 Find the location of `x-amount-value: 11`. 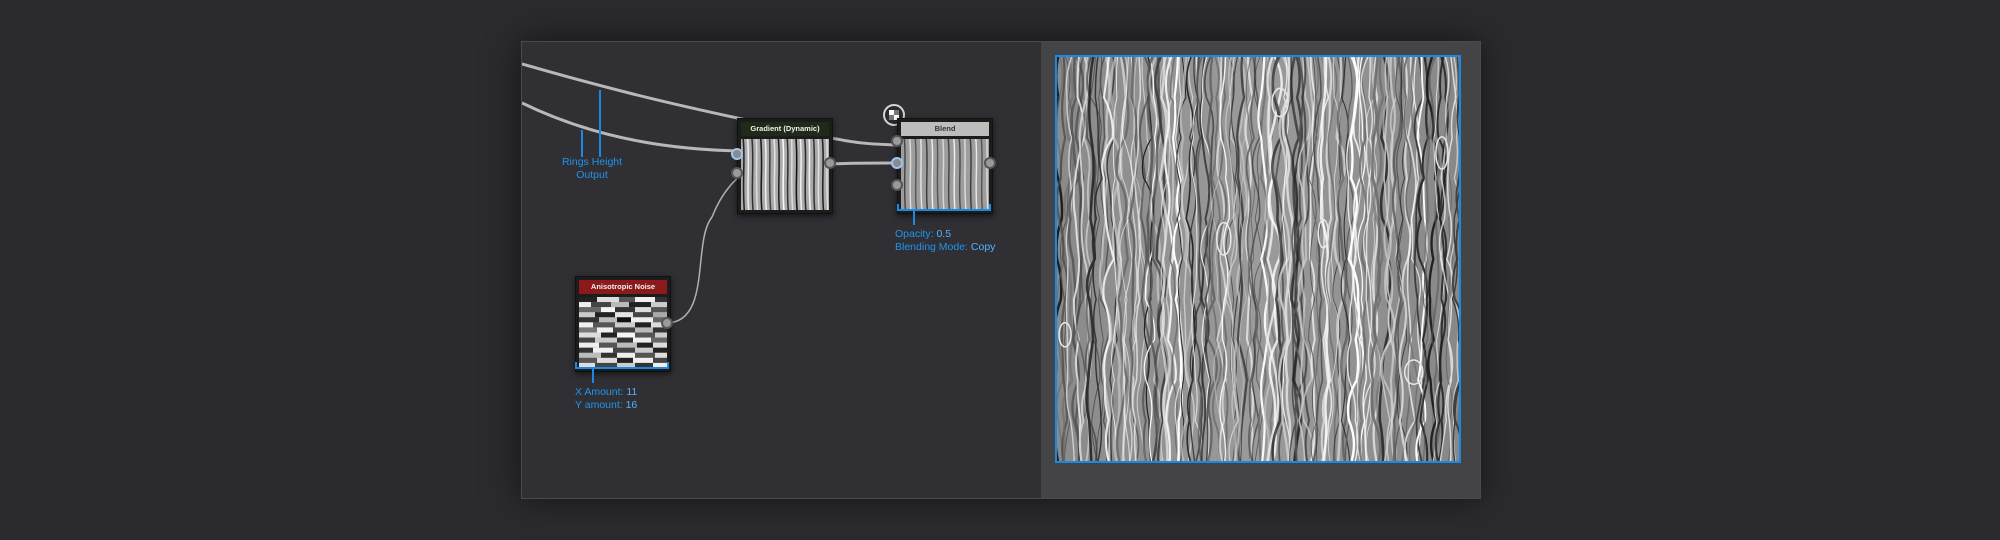

x-amount-value: 11 is located at coordinates (632, 392).